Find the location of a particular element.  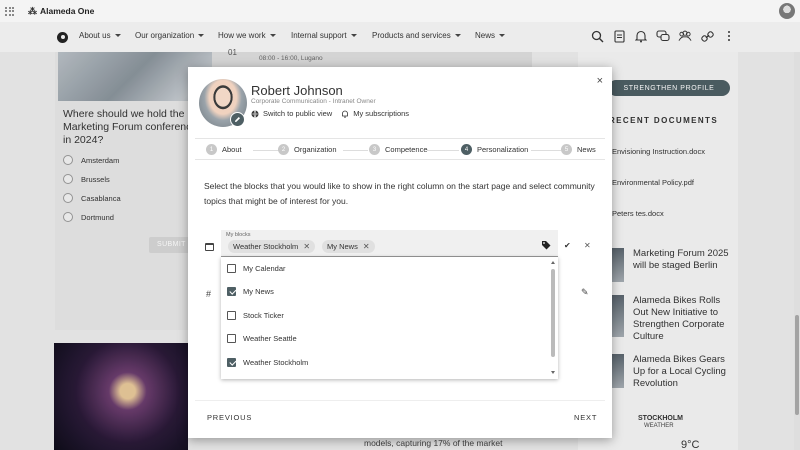

dropdown-scrollbar is located at coordinates (553, 318).